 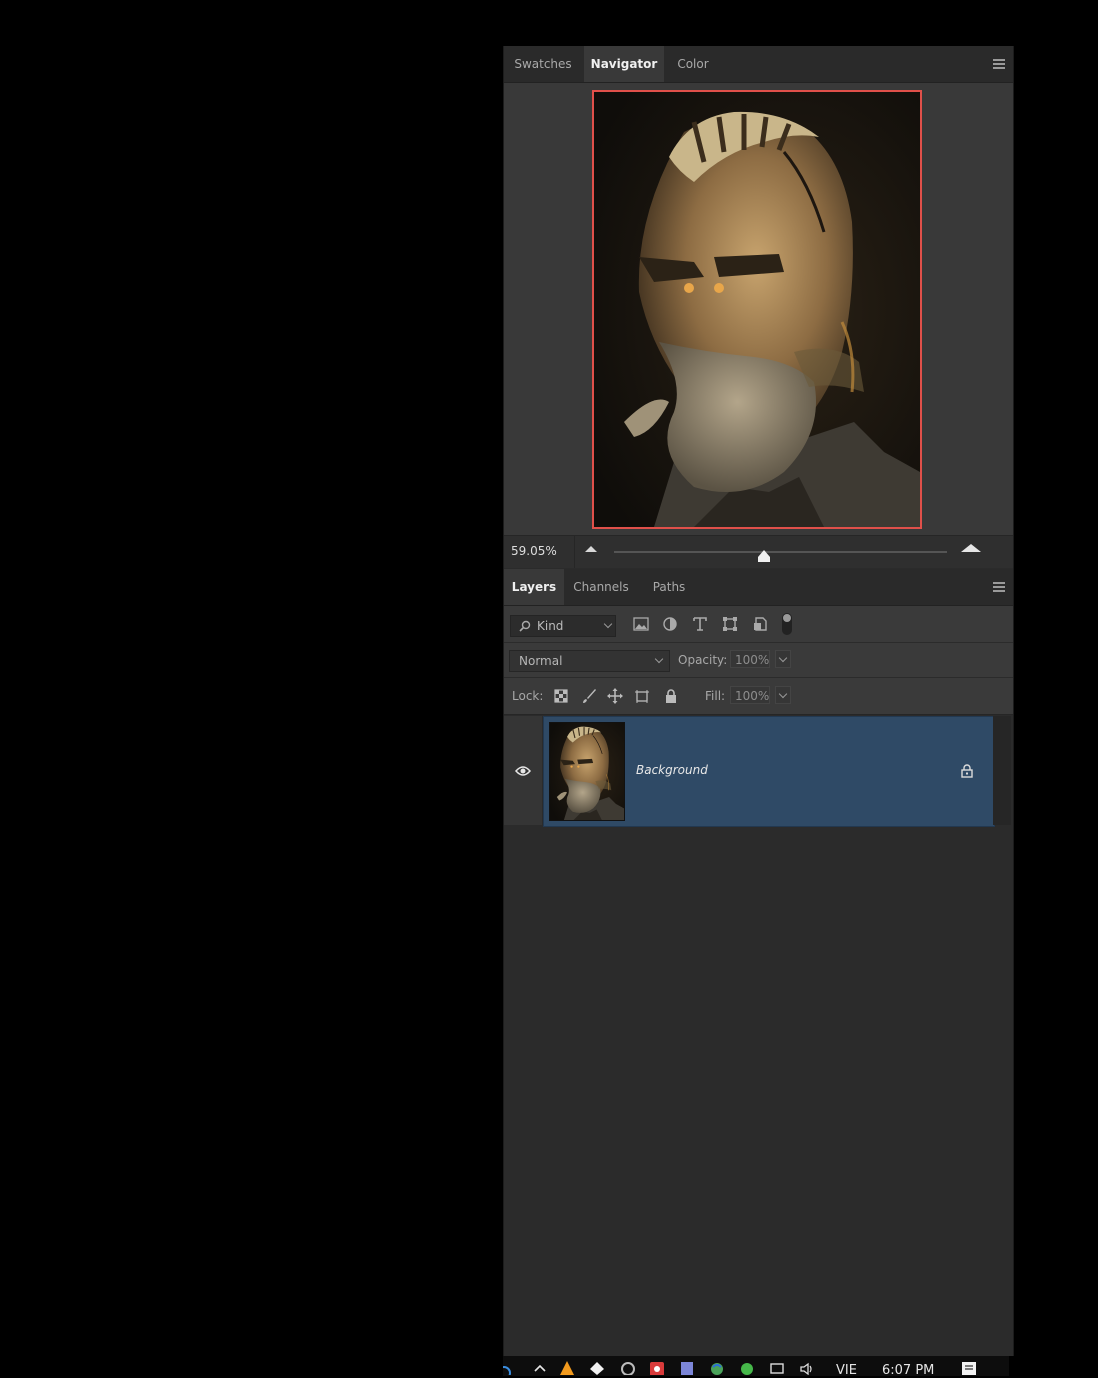 I want to click on layers-panel-tabbar: Layers Channels Paths, so click(x=758, y=587).